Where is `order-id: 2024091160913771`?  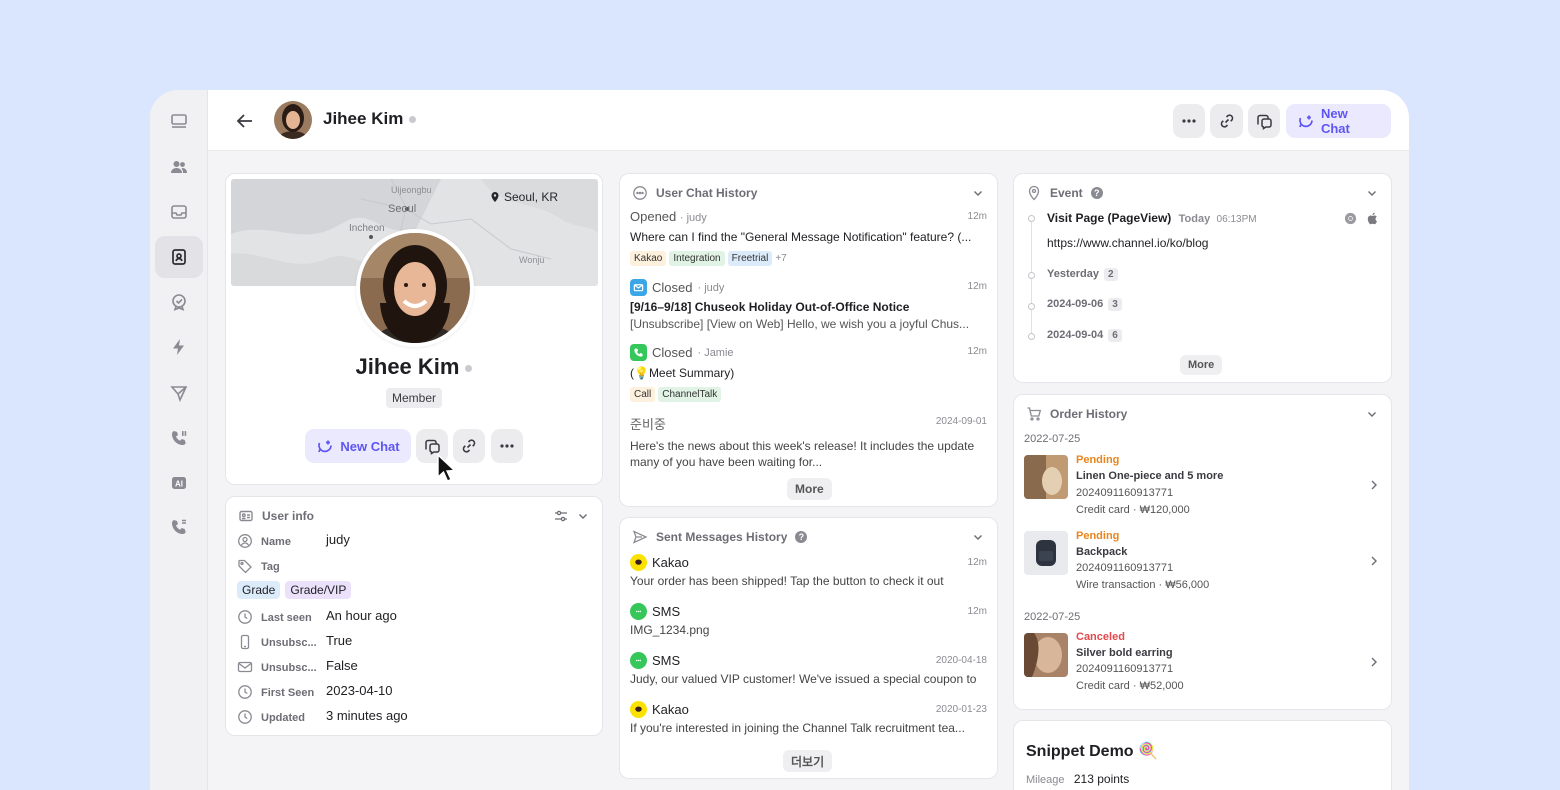 order-id: 2024091160913771 is located at coordinates (1125, 669).